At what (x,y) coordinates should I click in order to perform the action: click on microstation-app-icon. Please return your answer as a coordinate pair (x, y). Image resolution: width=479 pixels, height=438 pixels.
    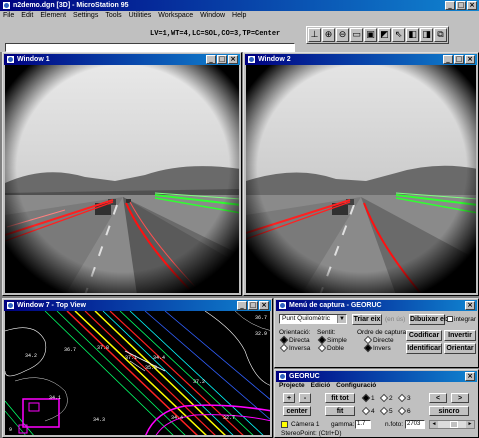
    Looking at the image, I should click on (6, 5).